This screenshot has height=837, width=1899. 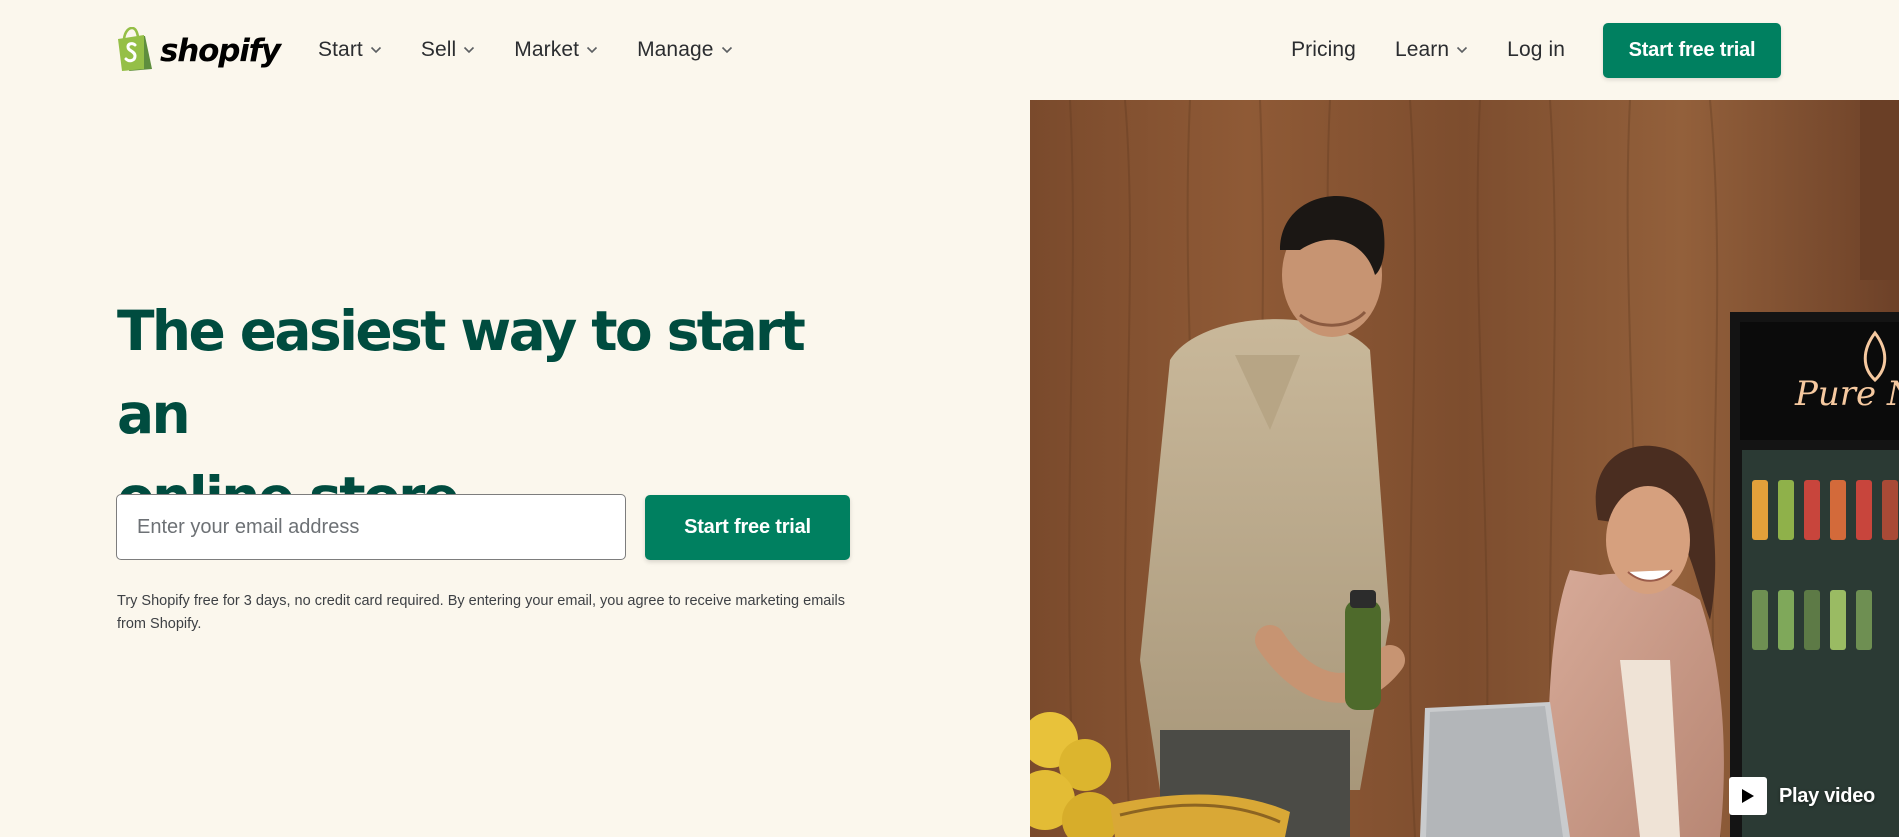 What do you see at coordinates (1495, 769) in the screenshot?
I see `laptop` at bounding box center [1495, 769].